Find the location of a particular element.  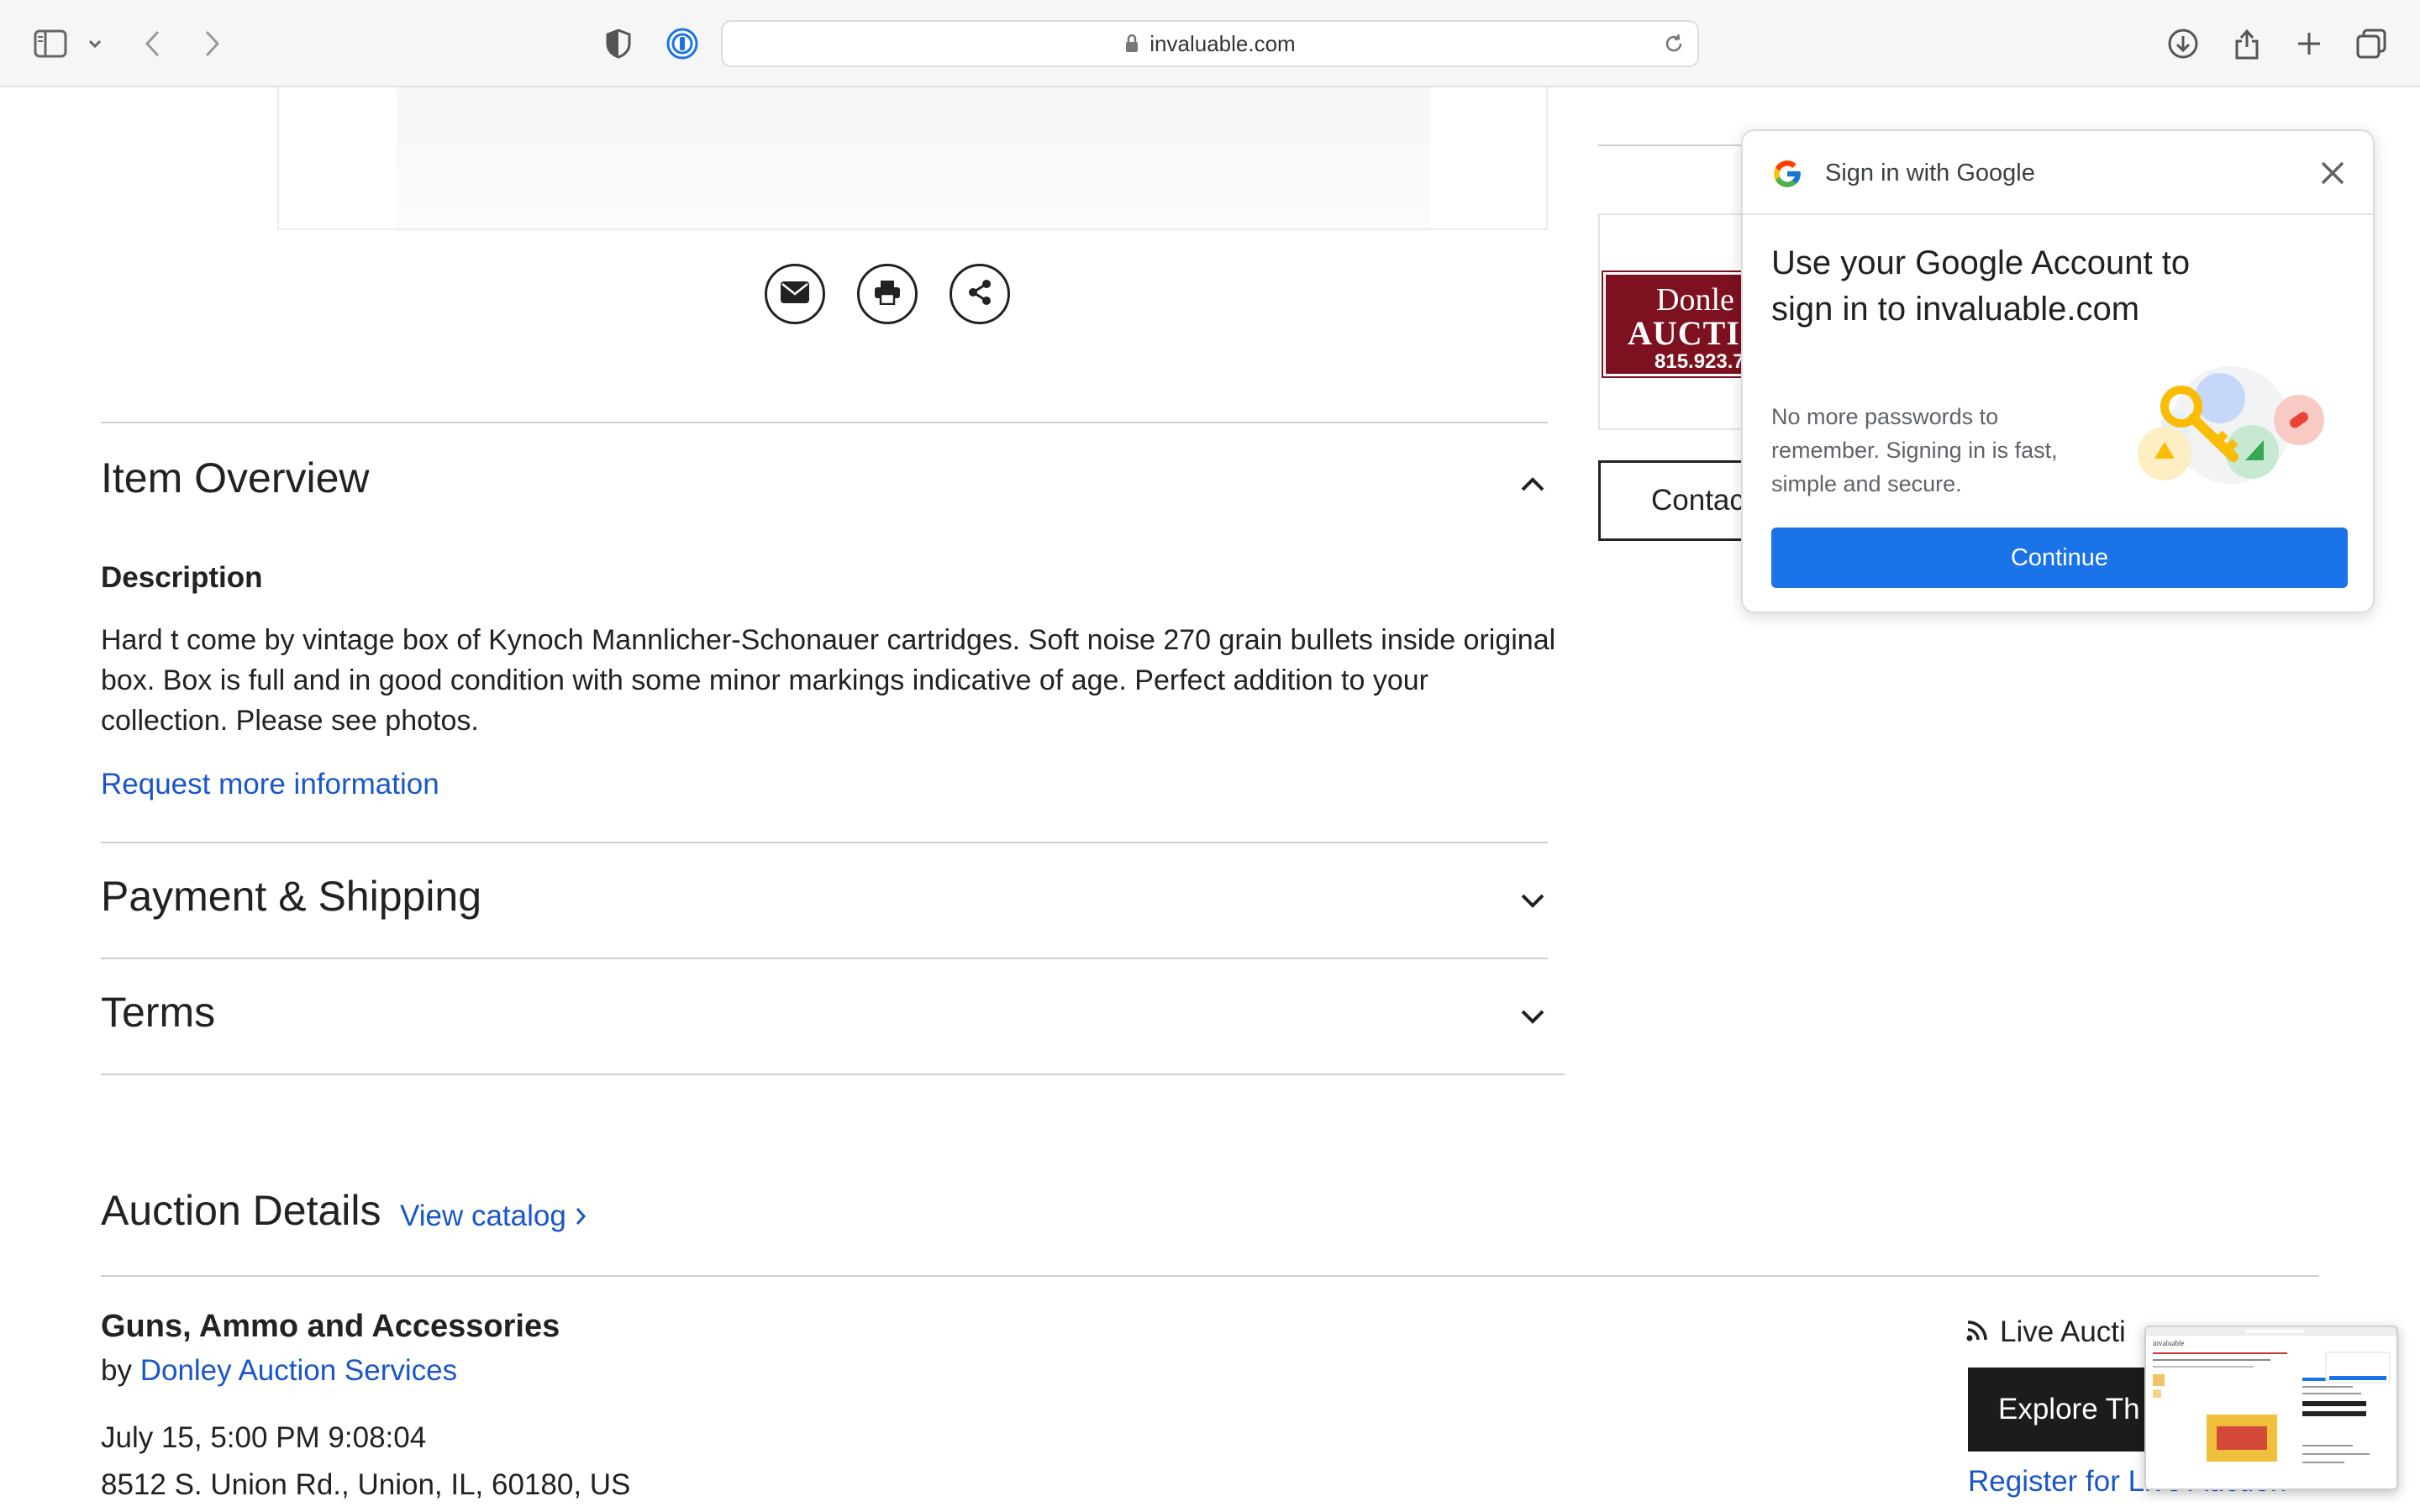

item-overview-heading: Item Overview is located at coordinates (235, 478).